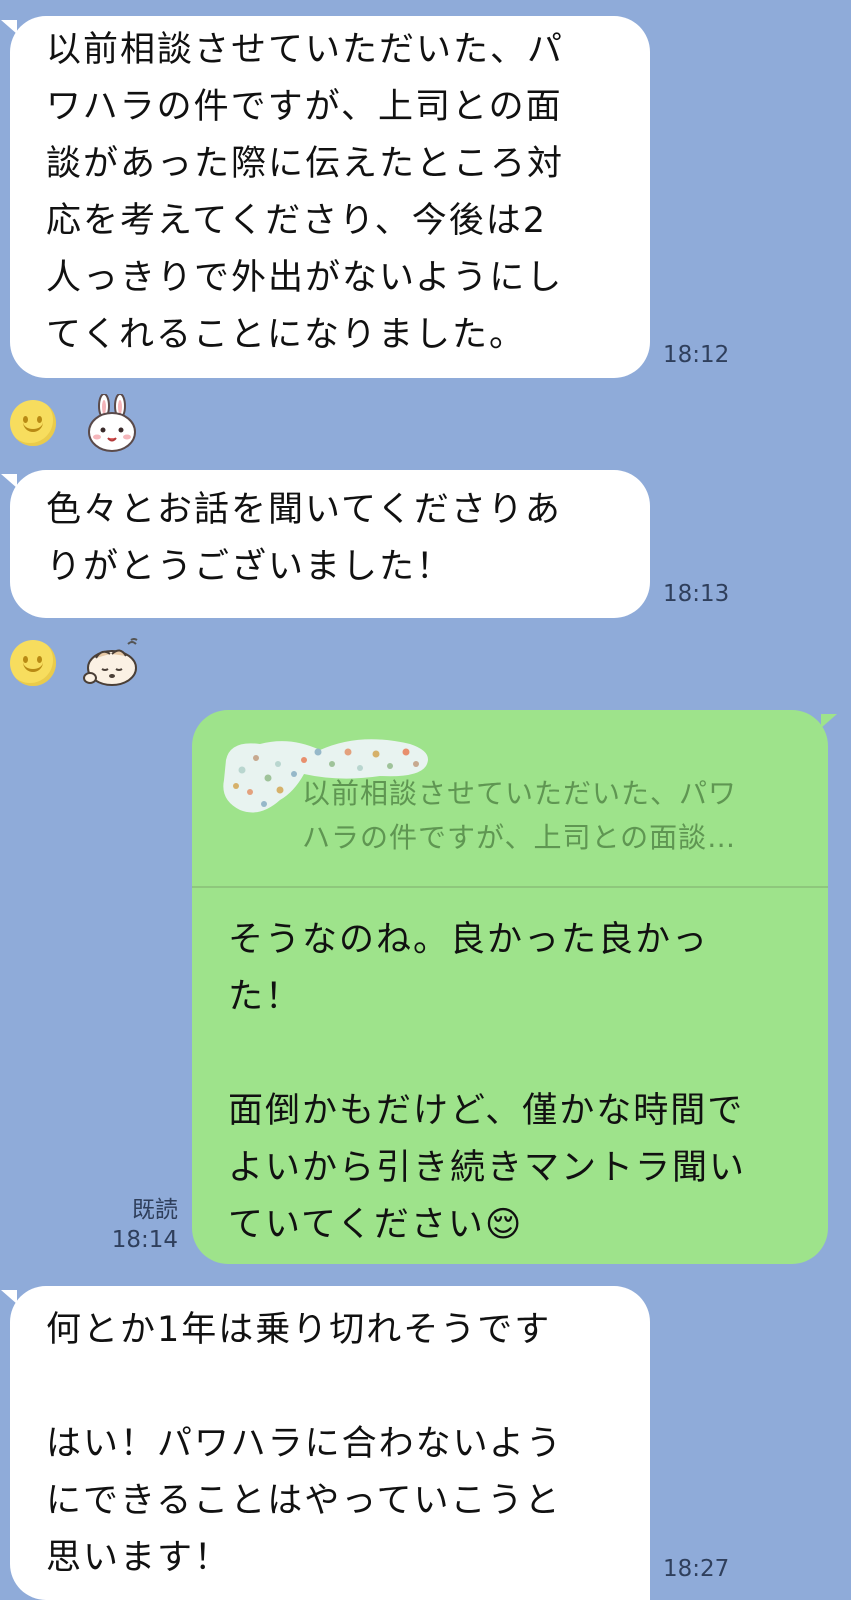  Describe the element at coordinates (155, 1210) in the screenshot. I see `read-receipt: 既読` at that location.